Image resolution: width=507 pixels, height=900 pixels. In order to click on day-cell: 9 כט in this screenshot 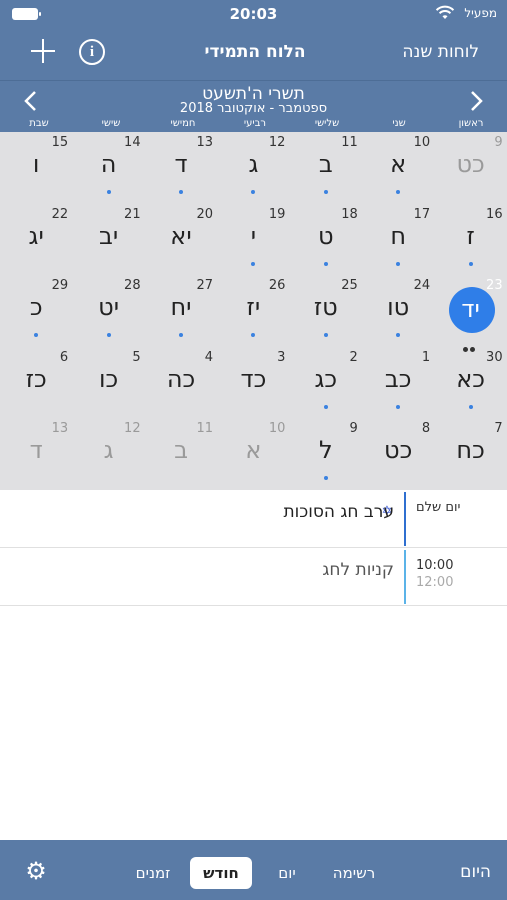, I will do `click(471, 167)`.